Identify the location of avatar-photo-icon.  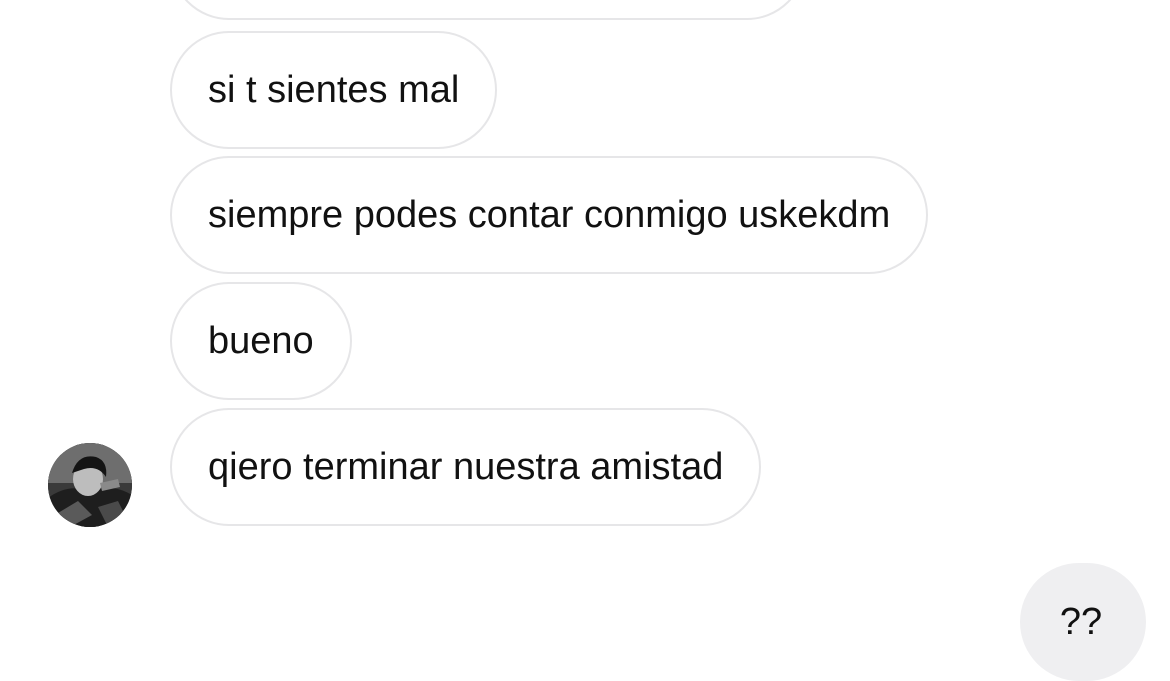
(90, 485).